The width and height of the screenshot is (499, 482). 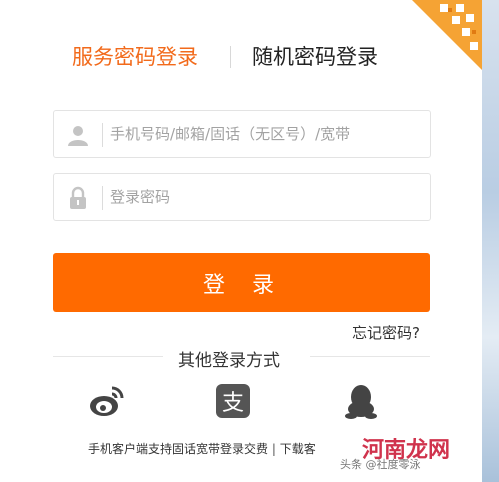 What do you see at coordinates (107, 401) in the screenshot?
I see `weibo-icon` at bounding box center [107, 401].